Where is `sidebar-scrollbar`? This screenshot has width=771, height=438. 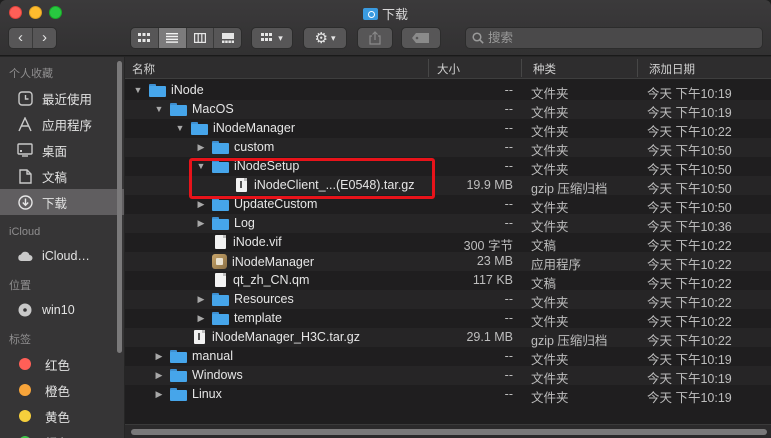 sidebar-scrollbar is located at coordinates (119, 207).